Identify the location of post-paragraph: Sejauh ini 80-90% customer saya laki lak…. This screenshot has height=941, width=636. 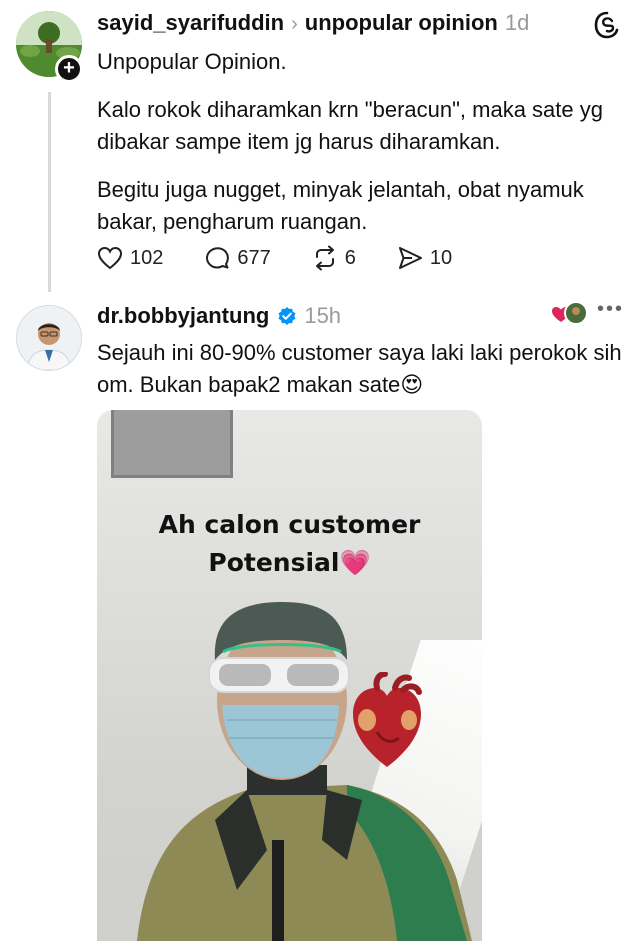
(359, 368).